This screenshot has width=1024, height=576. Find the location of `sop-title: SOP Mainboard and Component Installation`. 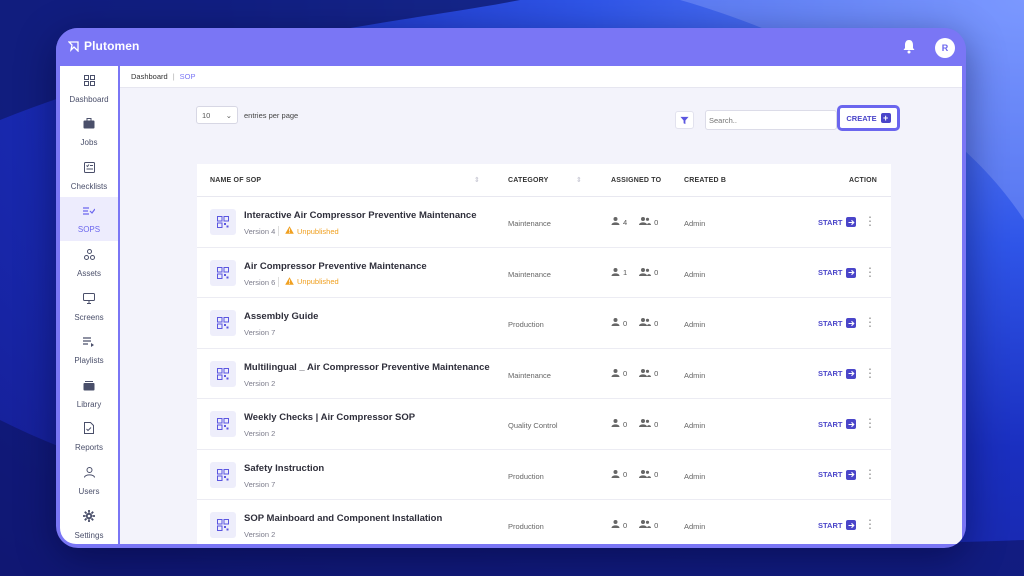

sop-title: SOP Mainboard and Component Installation is located at coordinates (343, 518).